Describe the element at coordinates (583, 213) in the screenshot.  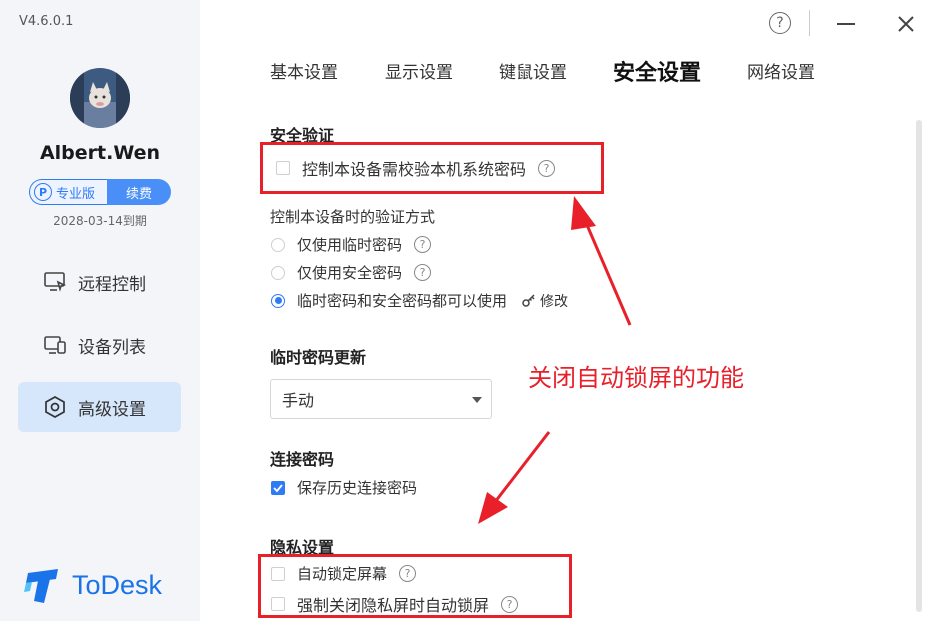
I see `arrow-up-head` at that location.